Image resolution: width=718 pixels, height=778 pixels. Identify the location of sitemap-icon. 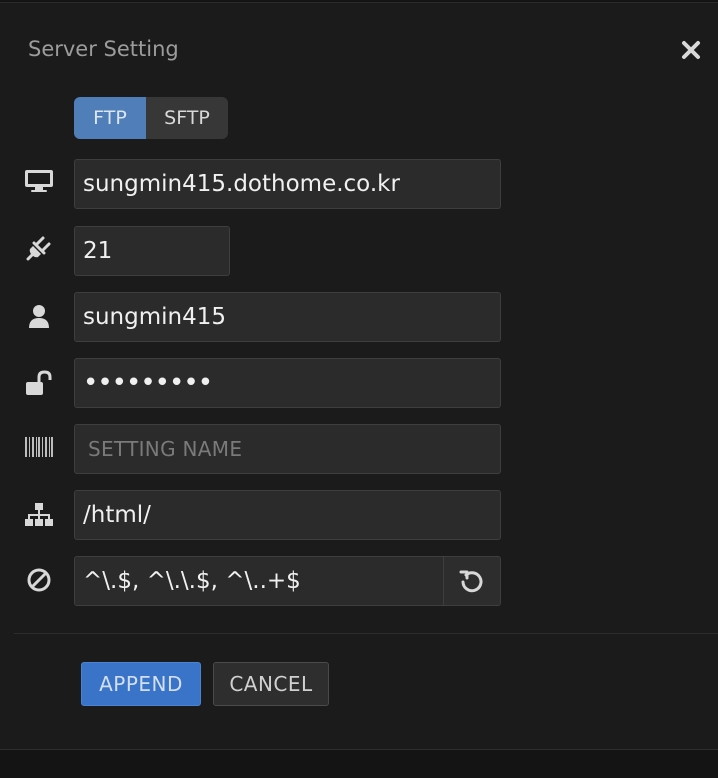
(39, 515).